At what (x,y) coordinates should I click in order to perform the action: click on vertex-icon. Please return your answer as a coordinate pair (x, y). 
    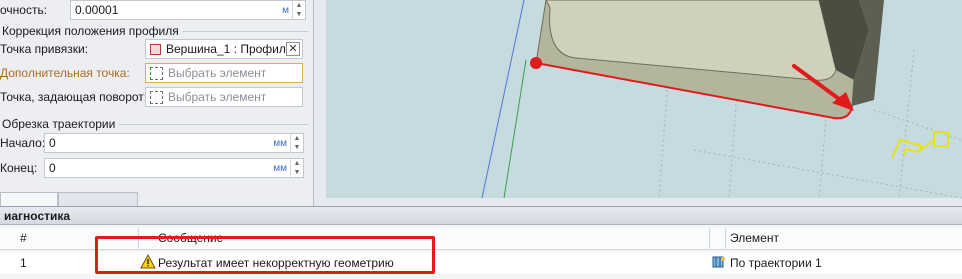
    Looking at the image, I should click on (155, 49).